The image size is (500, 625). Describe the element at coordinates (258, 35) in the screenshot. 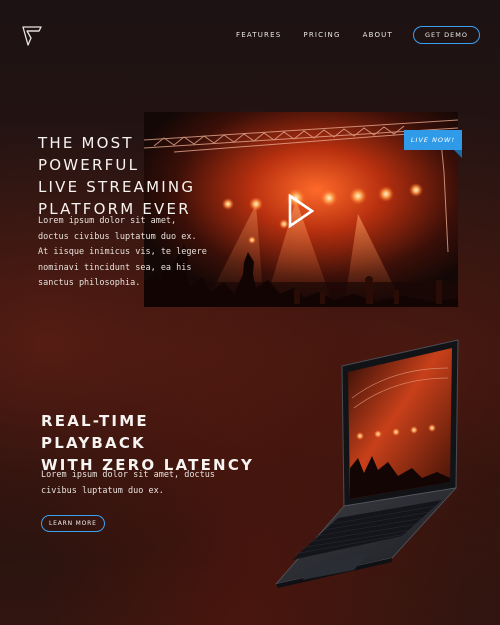

I see `nav-features: FEATURES` at that location.